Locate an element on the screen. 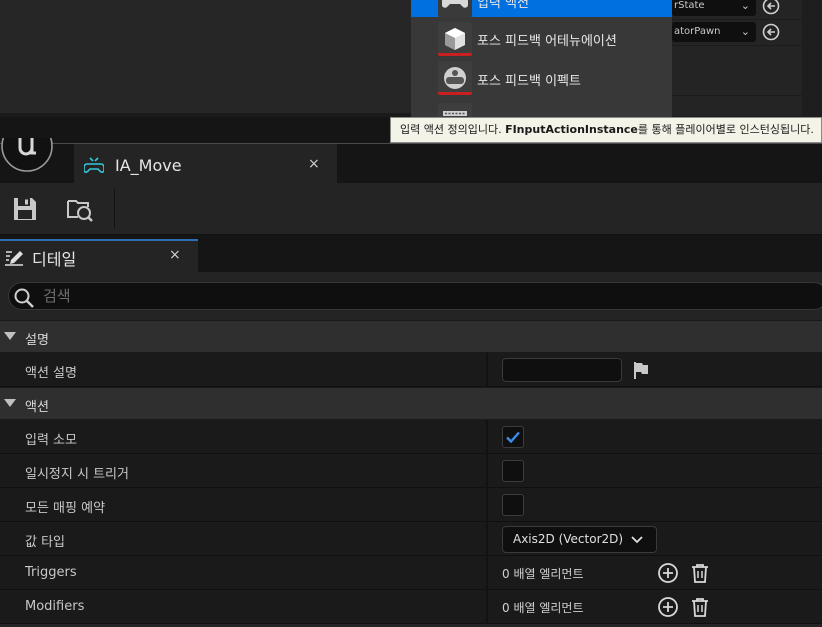  property-row-modifiers: Modifiers 0 배열 엘리먼트 is located at coordinates (411, 607).